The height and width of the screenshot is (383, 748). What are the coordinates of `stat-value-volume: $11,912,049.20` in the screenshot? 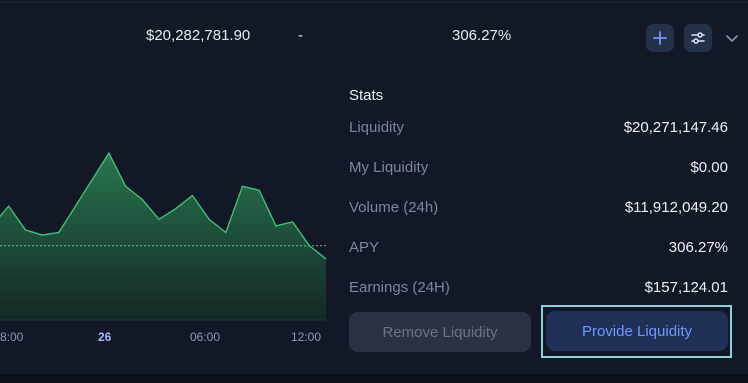 It's located at (676, 207).